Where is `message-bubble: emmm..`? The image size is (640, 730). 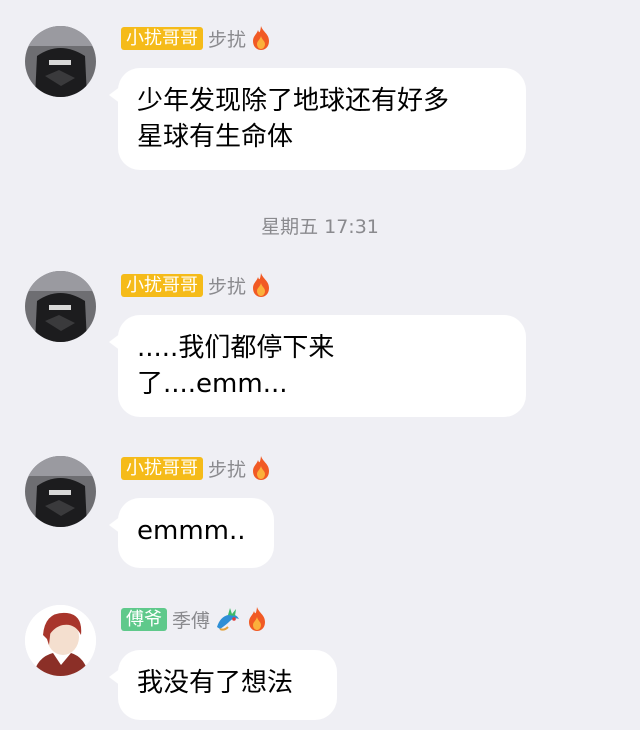
message-bubble: emmm.. is located at coordinates (191, 533).